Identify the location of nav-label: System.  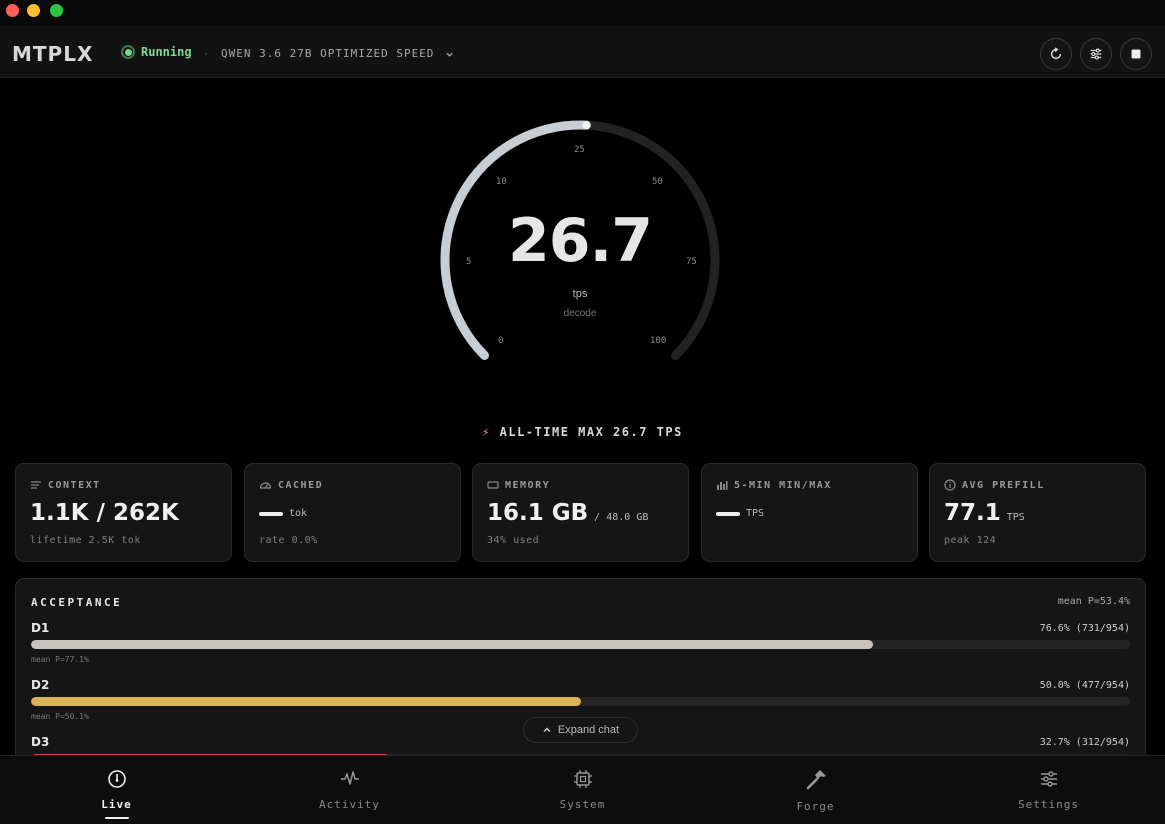
(582, 804).